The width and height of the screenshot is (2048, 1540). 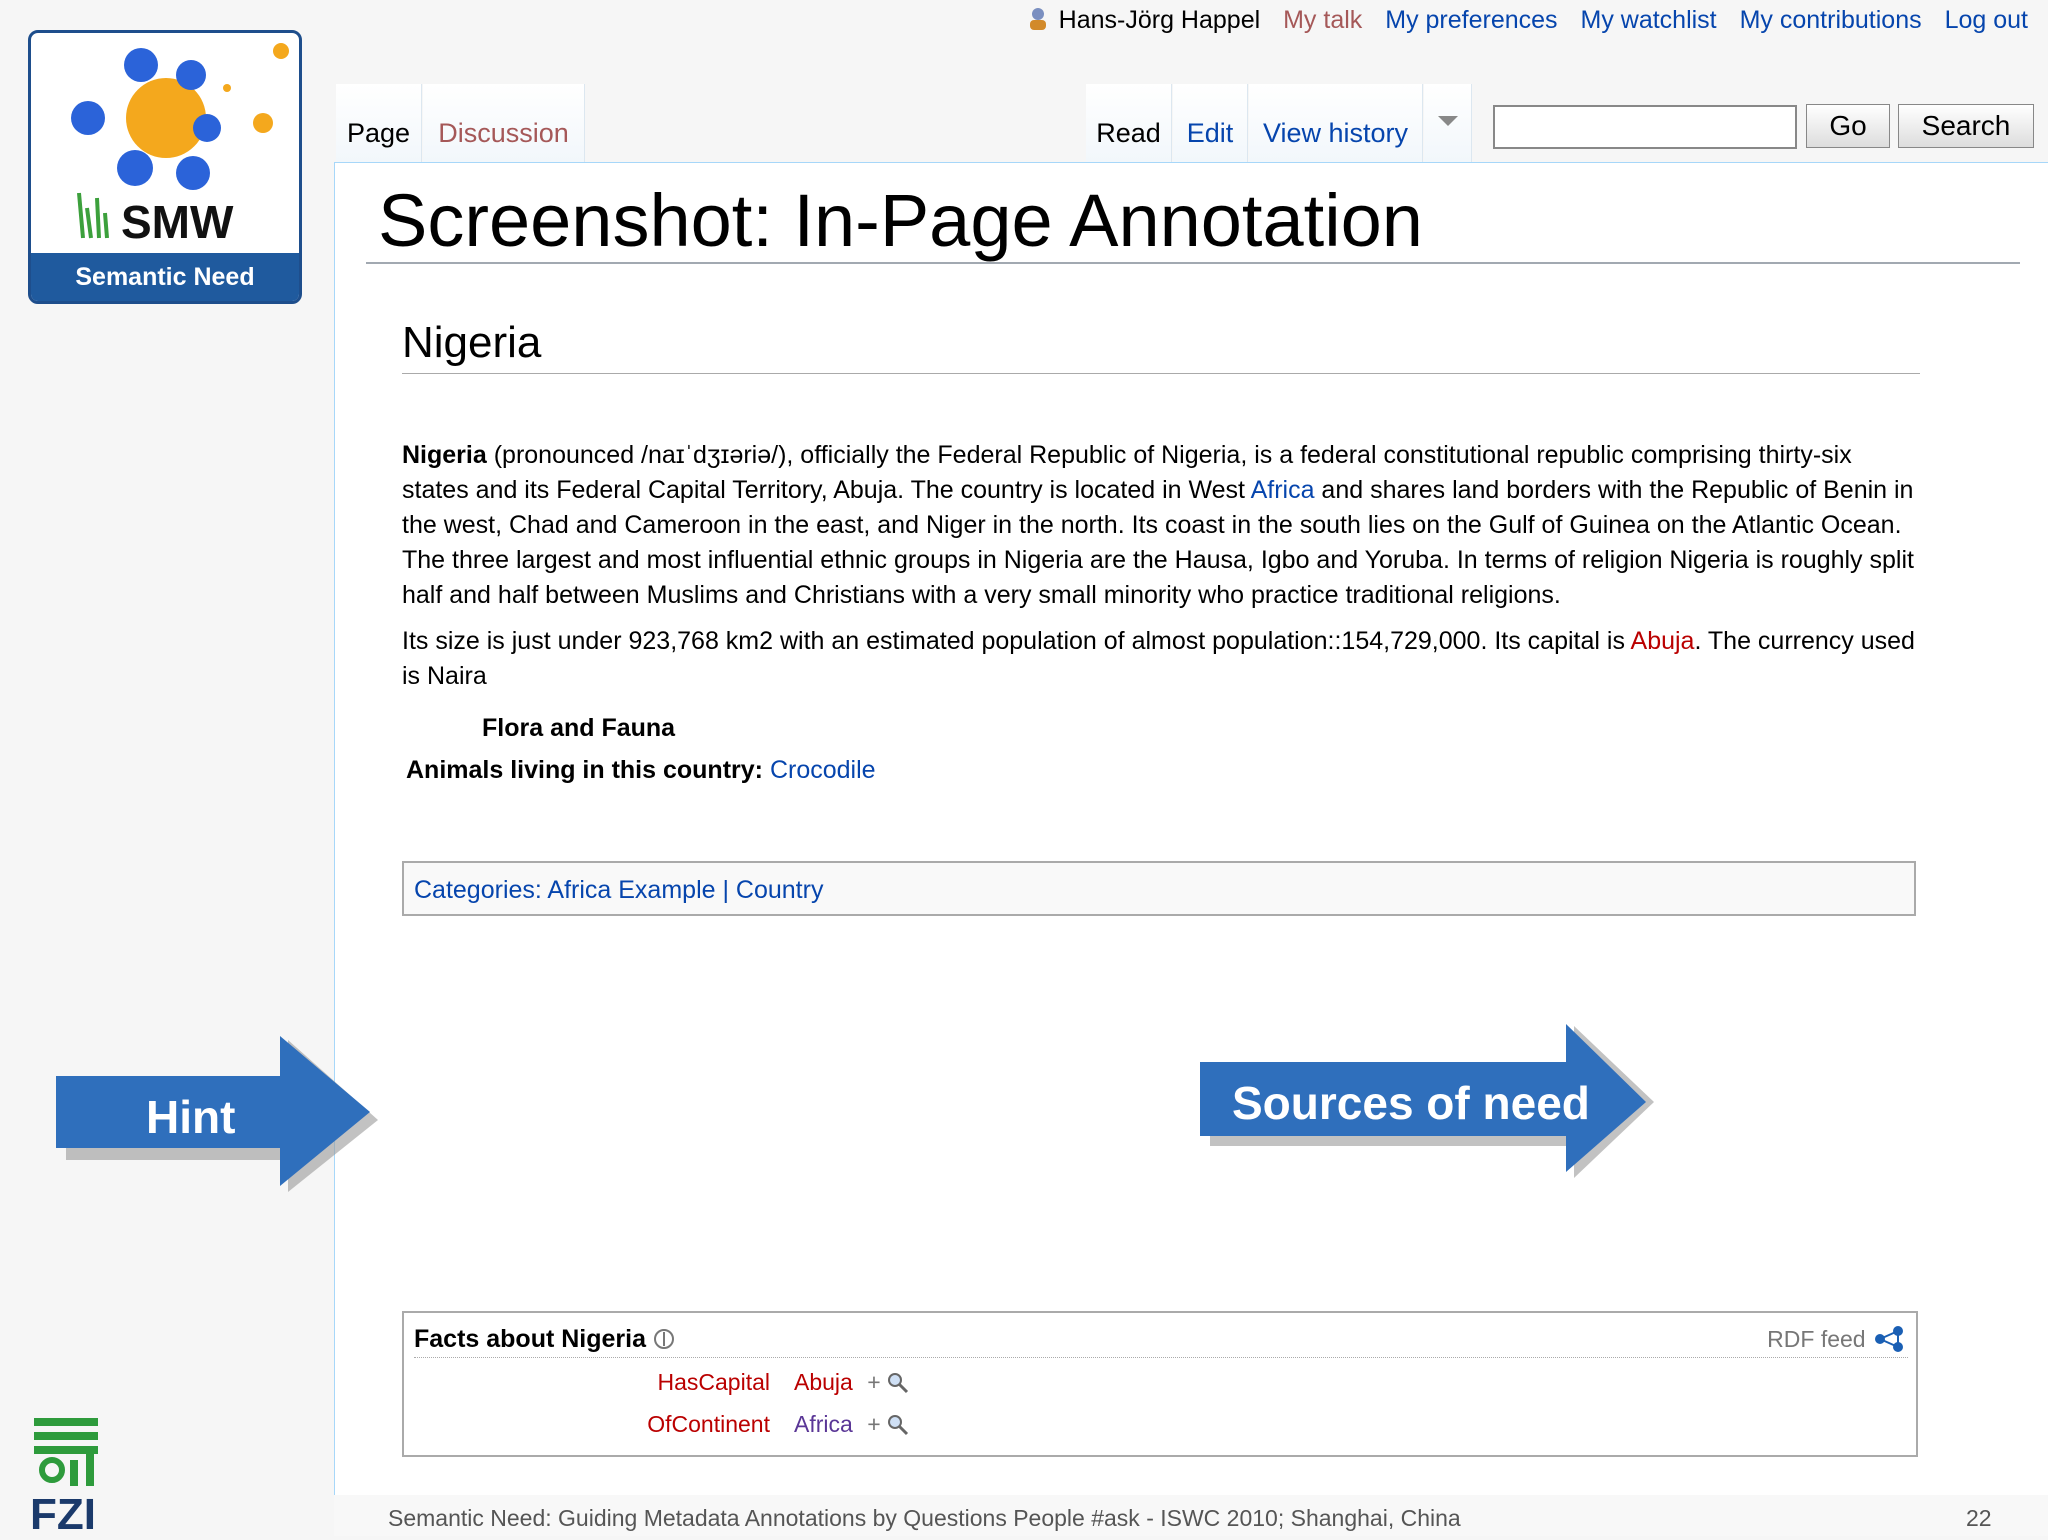 I want to click on logo-caption: Semantic Need, so click(x=165, y=277).